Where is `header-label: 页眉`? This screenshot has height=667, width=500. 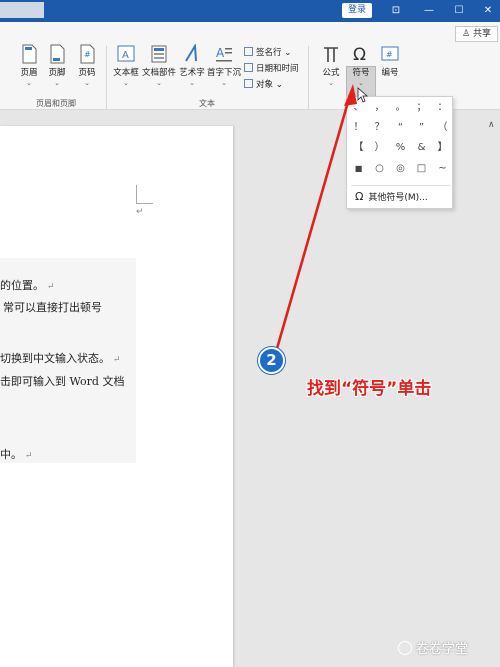
header-label: 页眉 is located at coordinates (29, 73).